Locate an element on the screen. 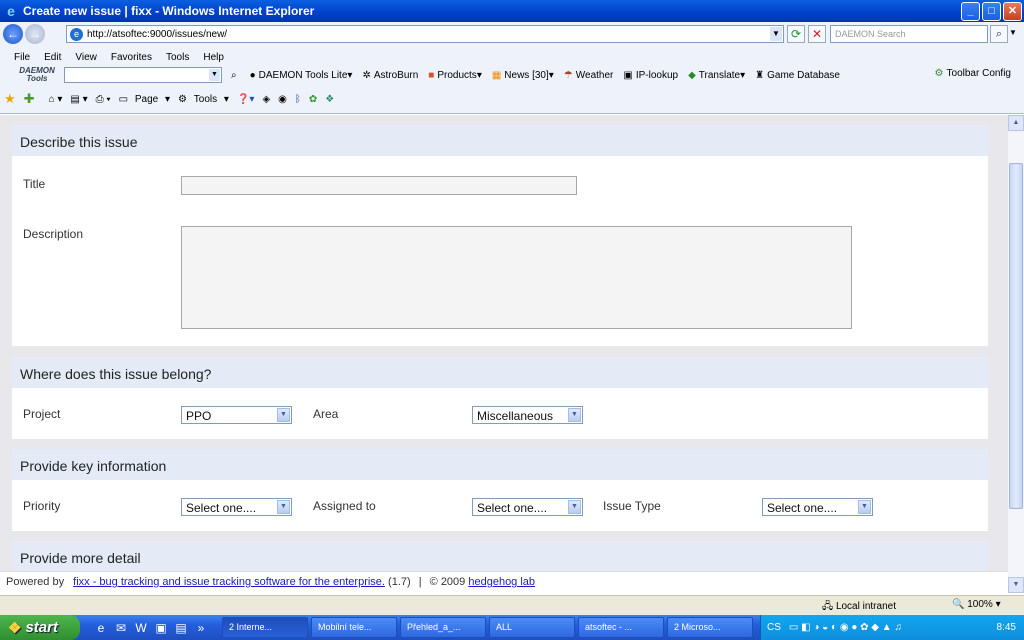 The image size is (1024, 640). address-url: http://atsoftec:9000/issues/new/ is located at coordinates (157, 34).